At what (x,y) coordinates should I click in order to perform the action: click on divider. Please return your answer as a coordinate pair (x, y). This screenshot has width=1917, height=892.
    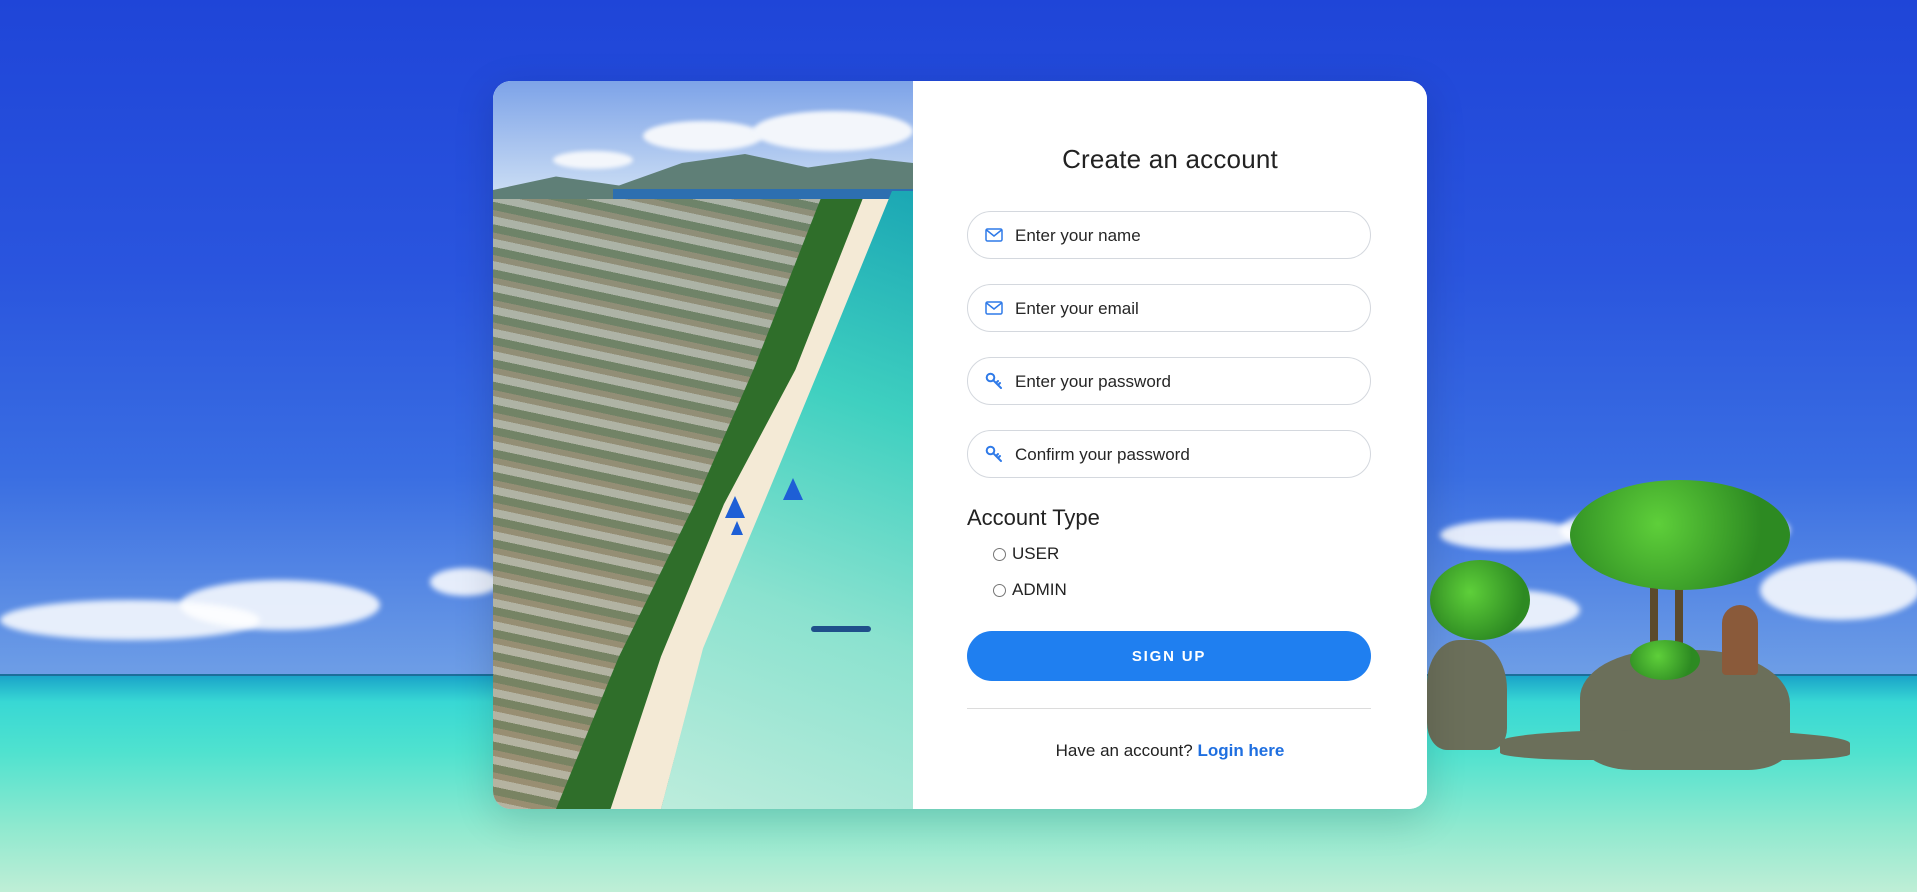
    Looking at the image, I should click on (1169, 708).